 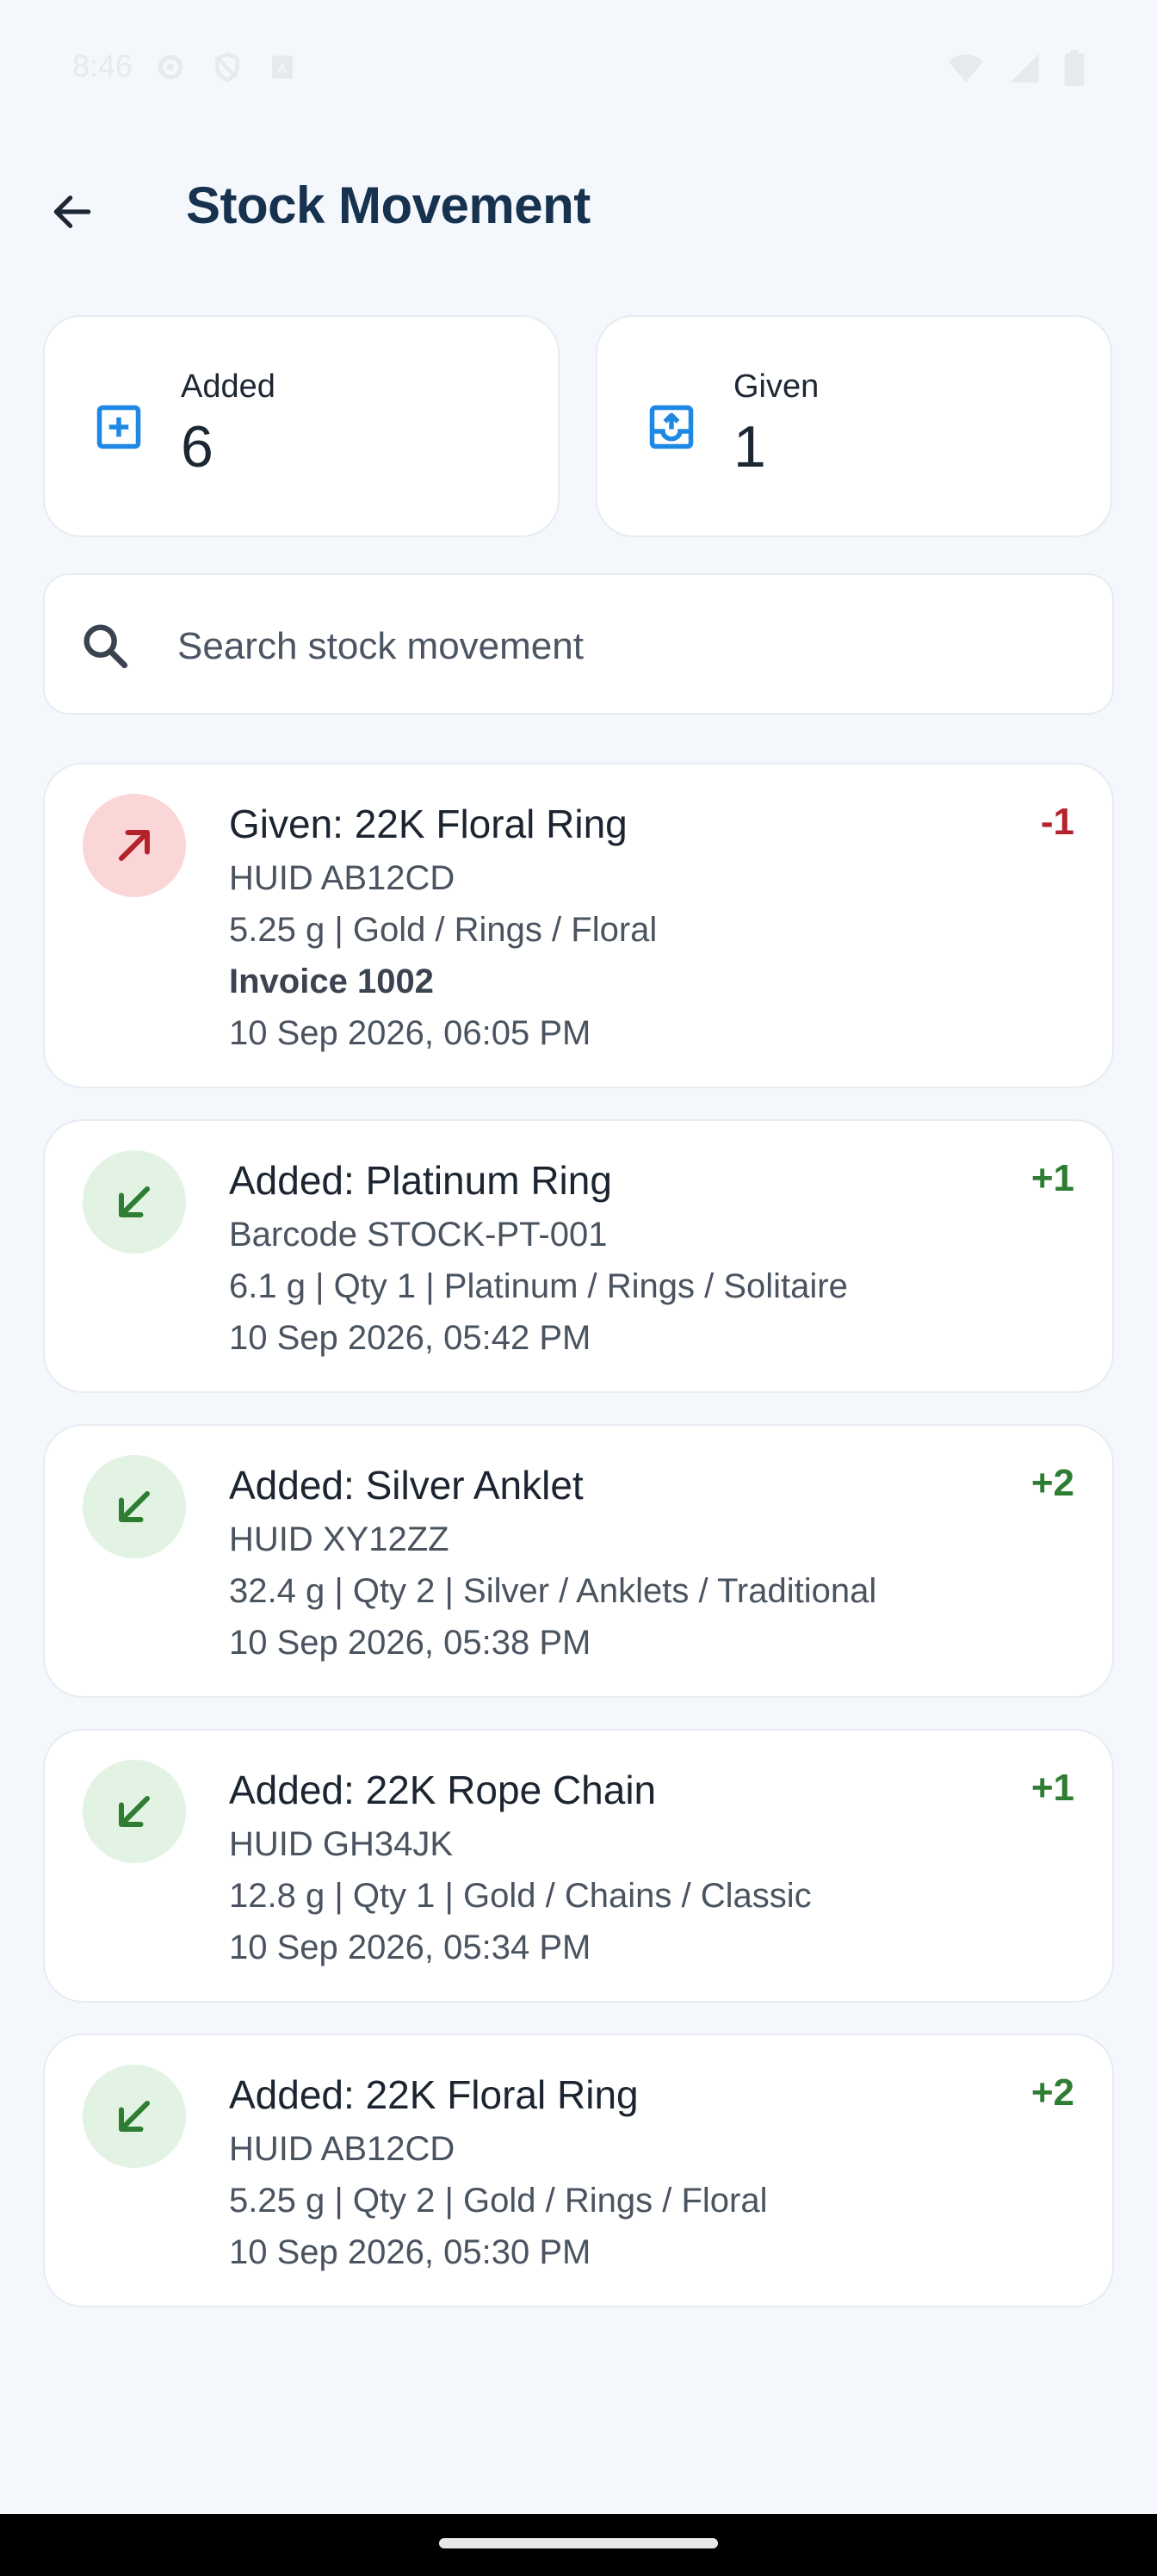 What do you see at coordinates (428, 824) in the screenshot?
I see `movement-title: Given: 22K Floral Ring` at bounding box center [428, 824].